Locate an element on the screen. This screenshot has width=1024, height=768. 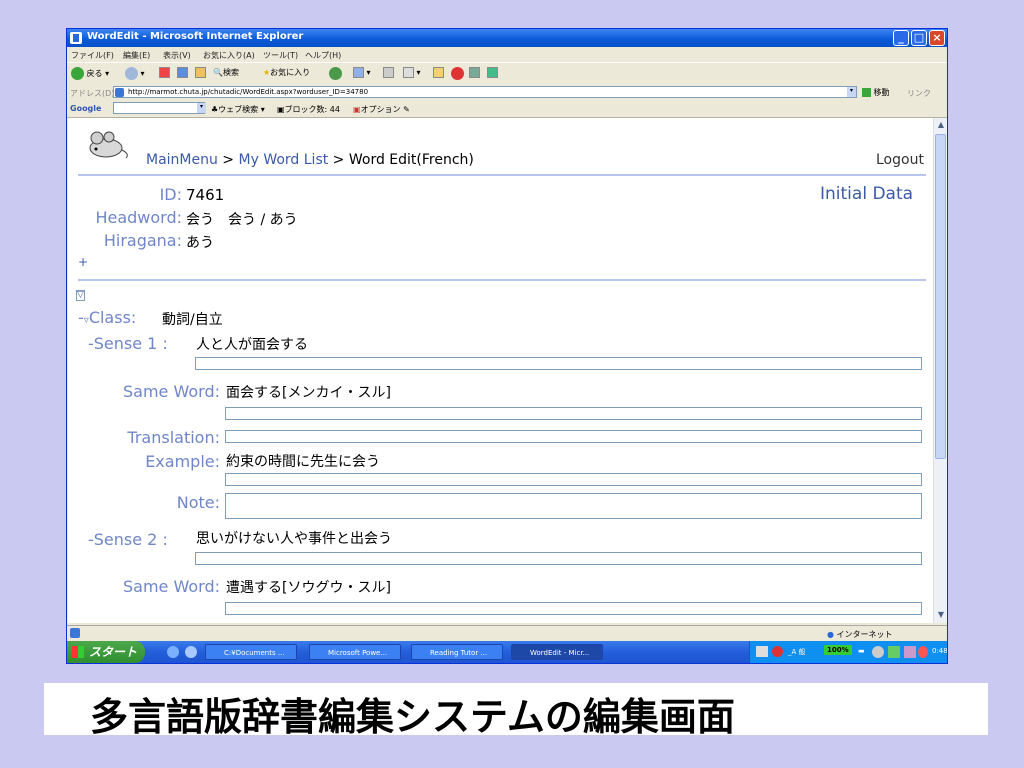
same-word-label: Same Word: is located at coordinates (171, 391).